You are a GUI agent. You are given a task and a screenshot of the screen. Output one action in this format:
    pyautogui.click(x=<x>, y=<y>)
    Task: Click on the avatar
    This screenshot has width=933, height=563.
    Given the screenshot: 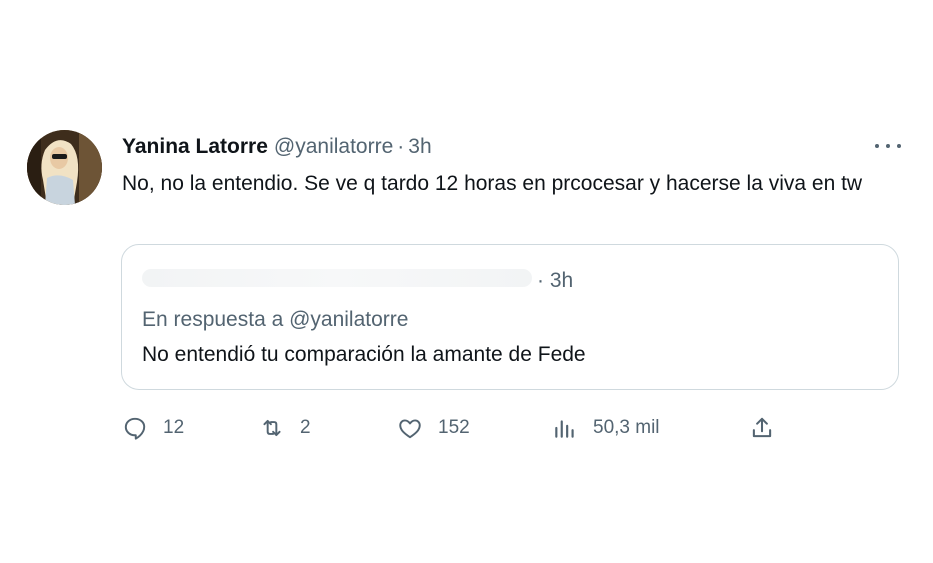 What is the action you would take?
    pyautogui.click(x=64, y=167)
    